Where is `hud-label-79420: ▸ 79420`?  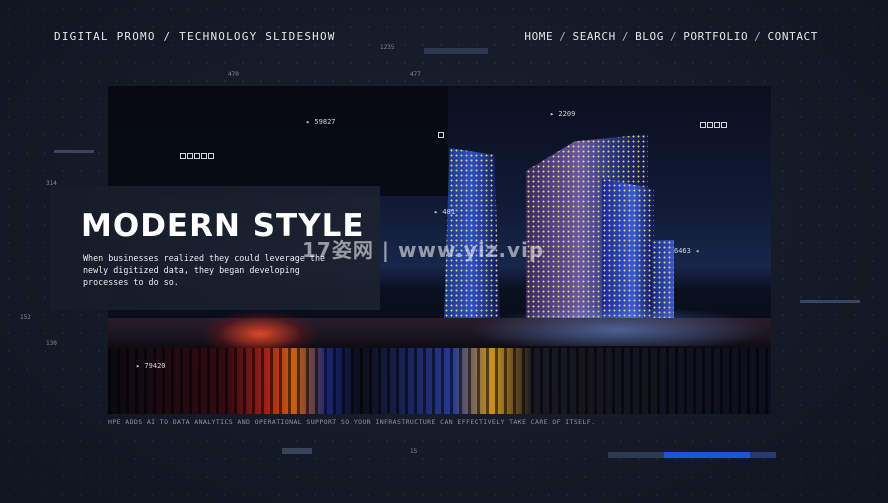 hud-label-79420: ▸ 79420 is located at coordinates (151, 366).